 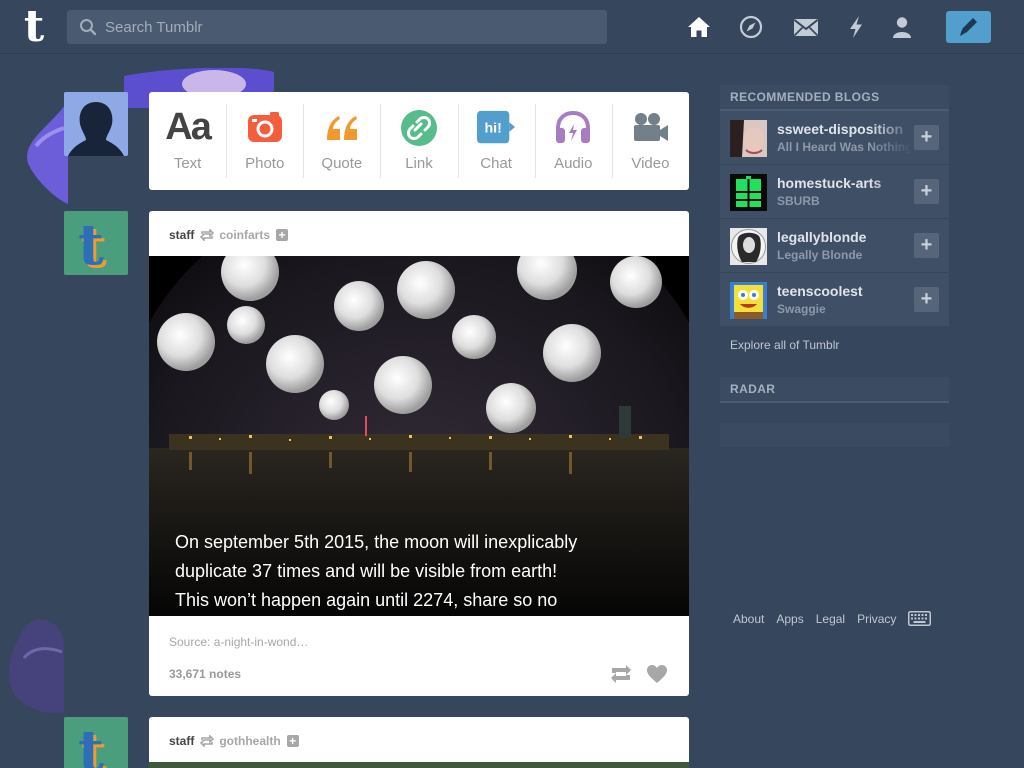 I want to click on post-type-label: Quote, so click(x=342, y=163).